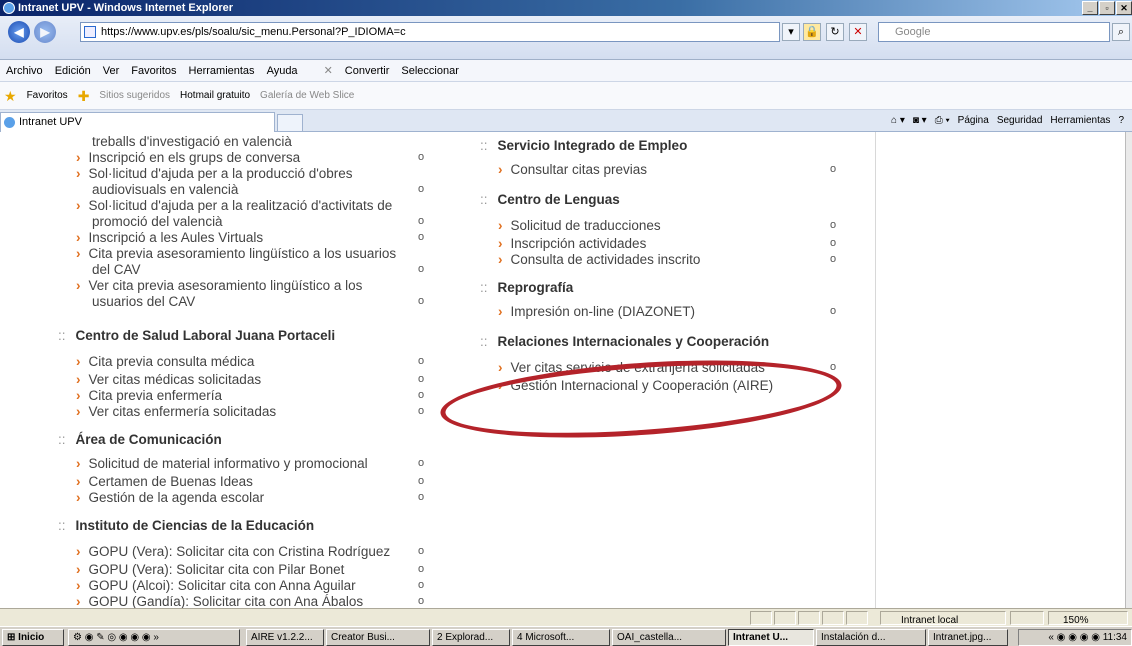 This screenshot has height=646, width=1132. I want to click on stop-icon: ✕, so click(858, 32).